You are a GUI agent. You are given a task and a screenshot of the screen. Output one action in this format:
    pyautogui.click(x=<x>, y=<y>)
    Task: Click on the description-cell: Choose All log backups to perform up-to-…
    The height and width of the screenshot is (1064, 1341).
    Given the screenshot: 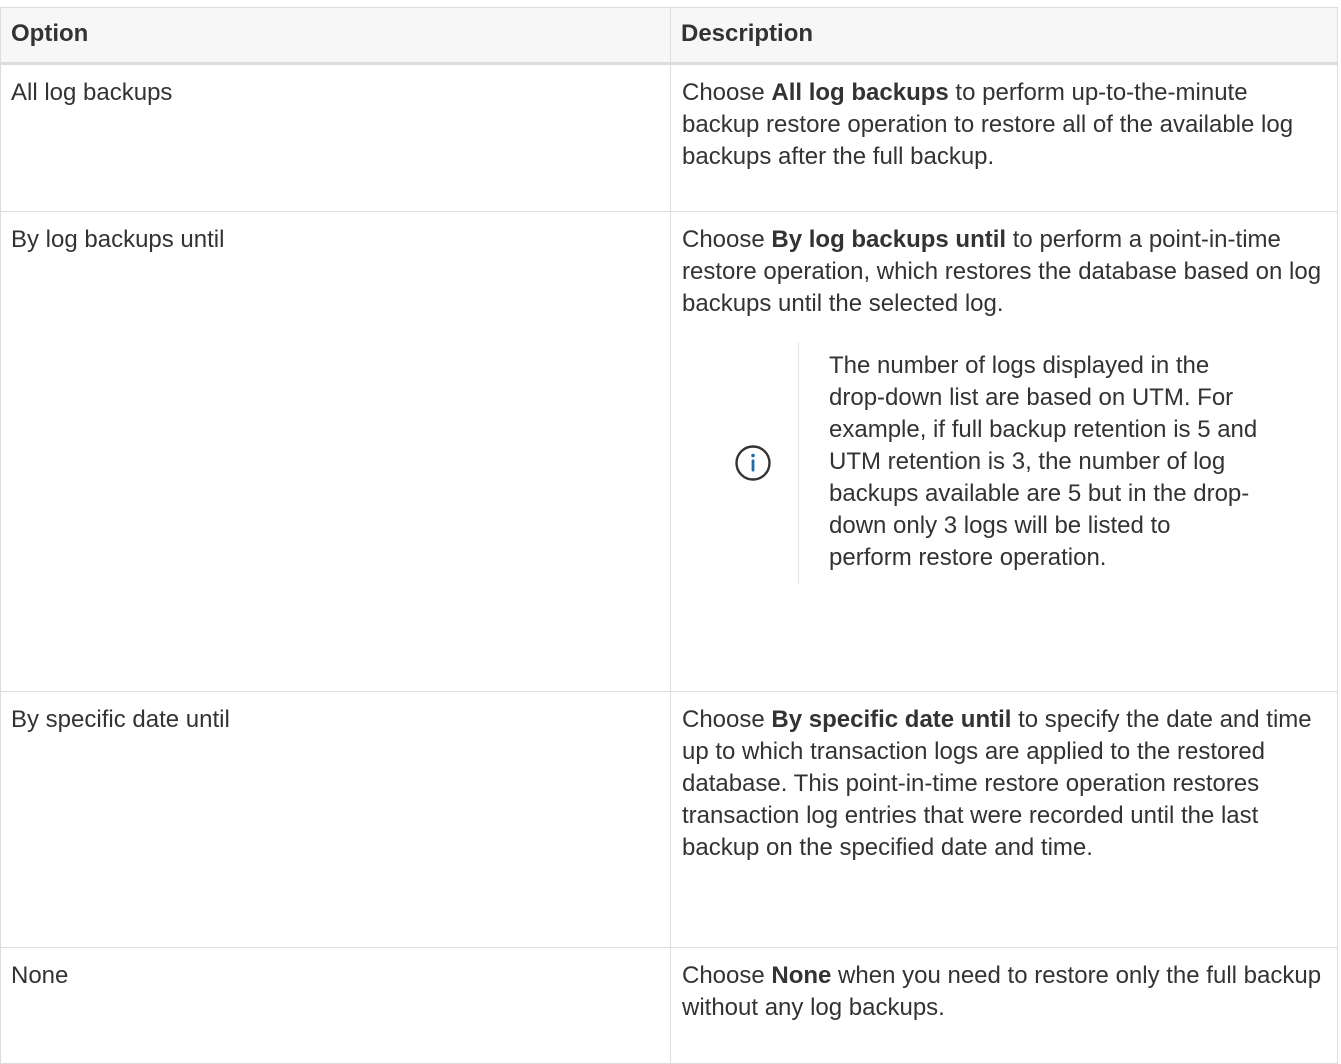 What is the action you would take?
    pyautogui.click(x=1004, y=137)
    